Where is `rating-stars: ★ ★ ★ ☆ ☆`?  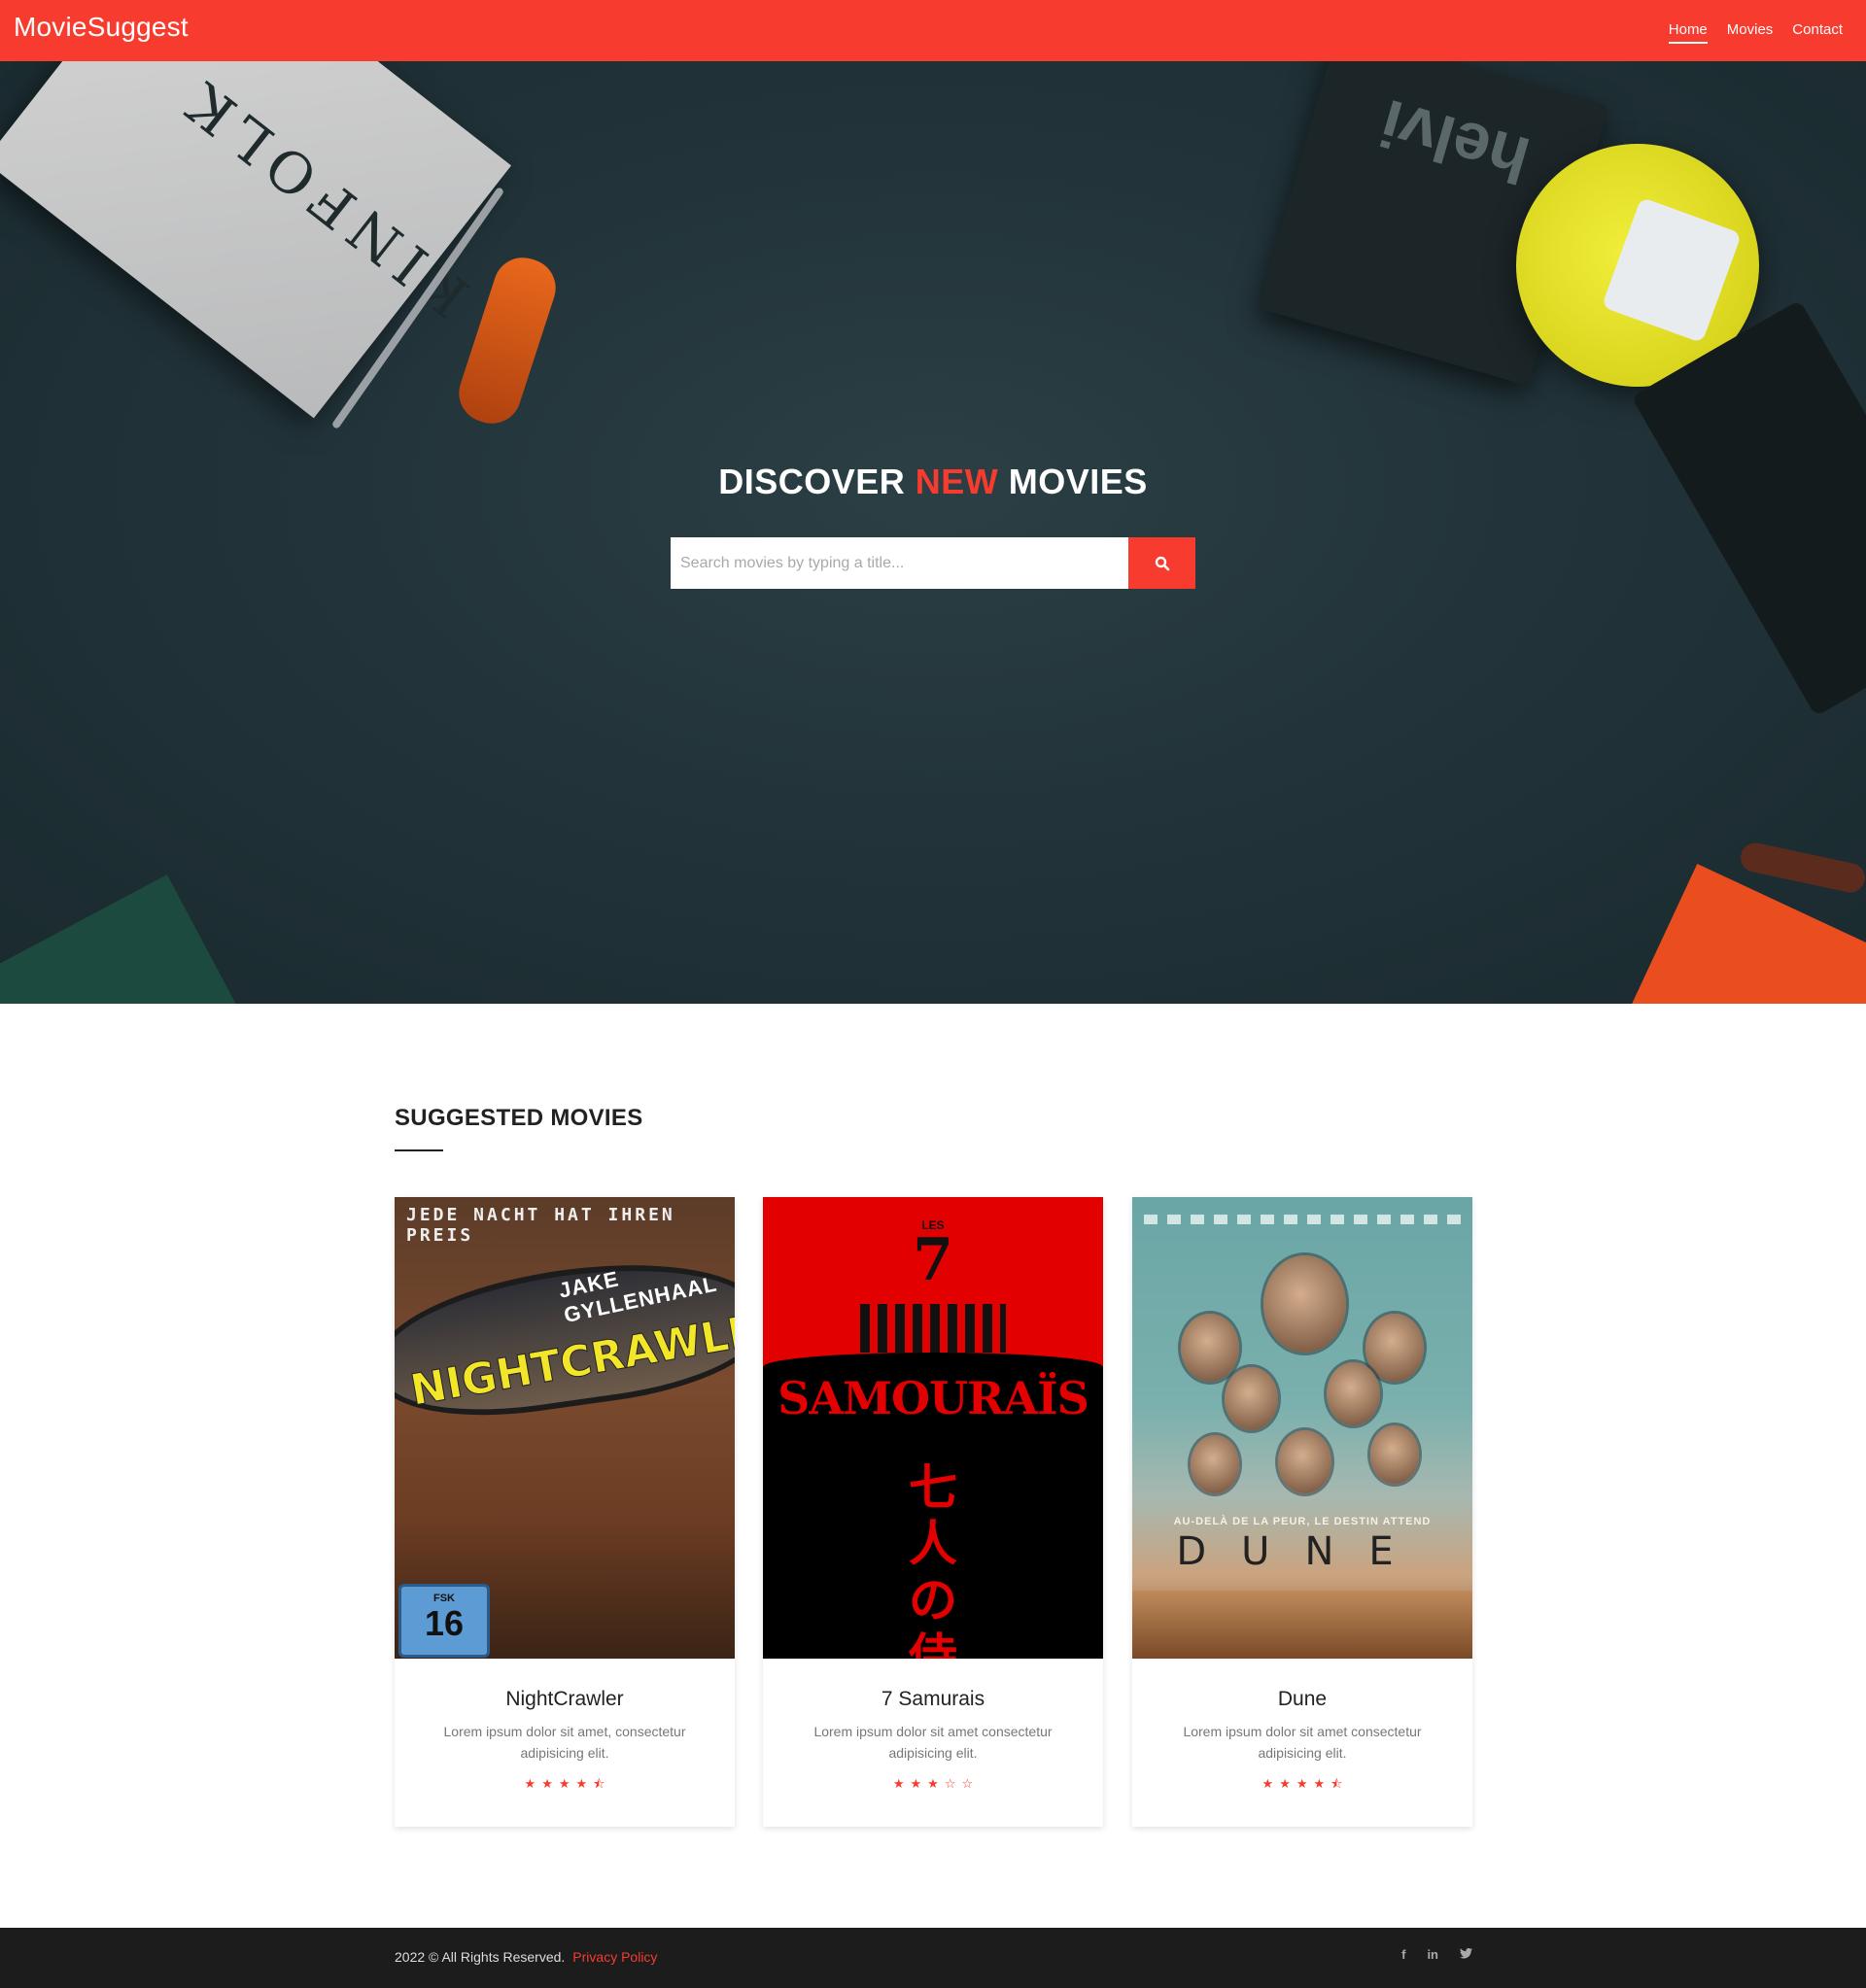
rating-stars: ★ ★ ★ ☆ ☆ is located at coordinates (933, 1783).